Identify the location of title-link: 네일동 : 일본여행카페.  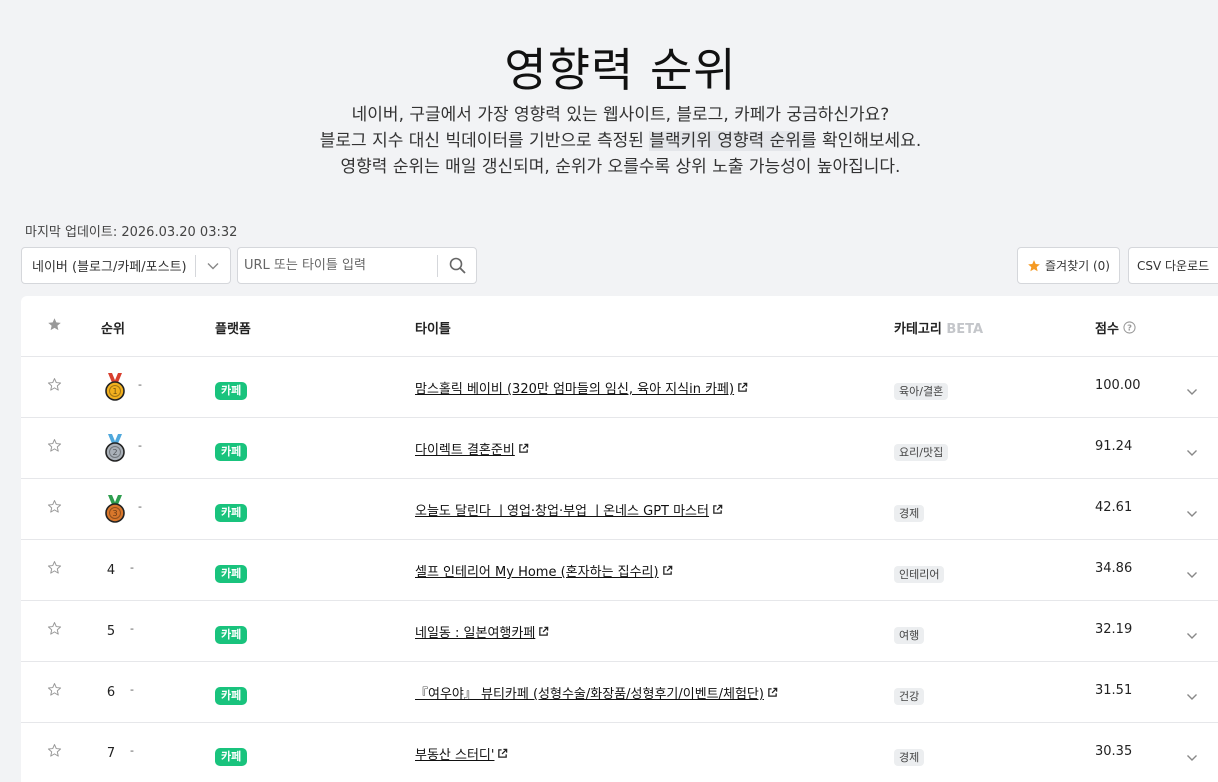
(475, 631).